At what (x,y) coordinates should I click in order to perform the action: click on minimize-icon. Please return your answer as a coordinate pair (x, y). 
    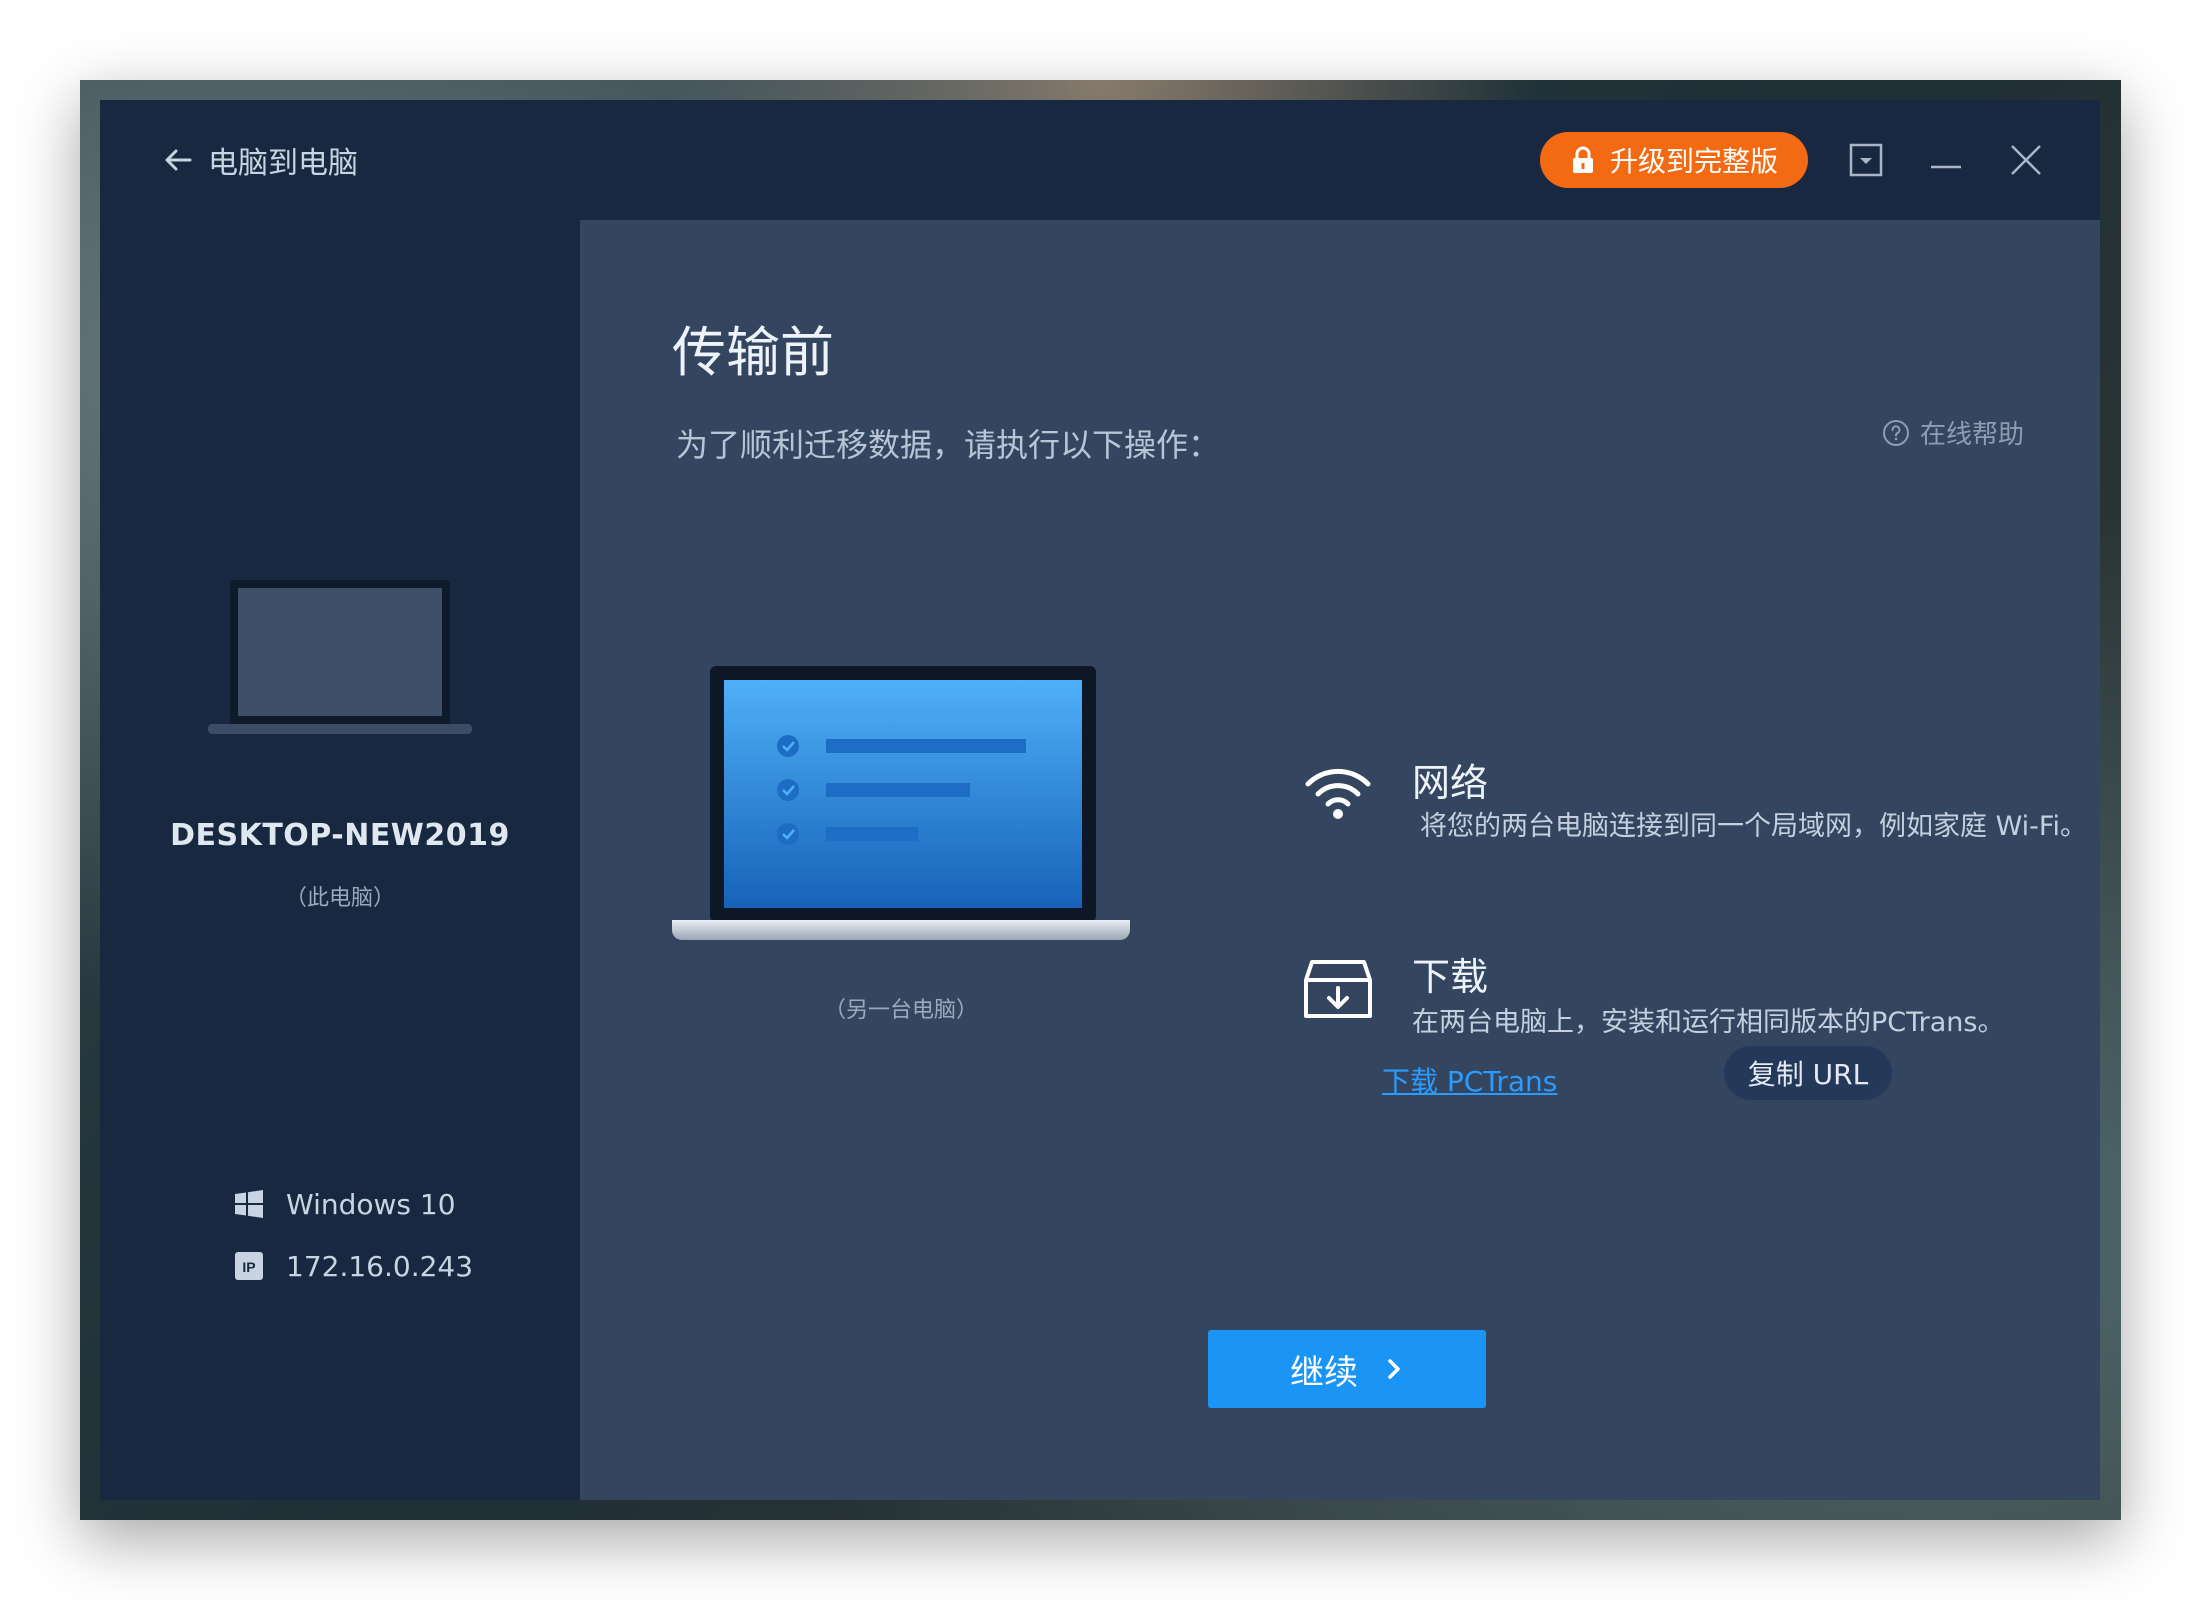
    Looking at the image, I should click on (1946, 167).